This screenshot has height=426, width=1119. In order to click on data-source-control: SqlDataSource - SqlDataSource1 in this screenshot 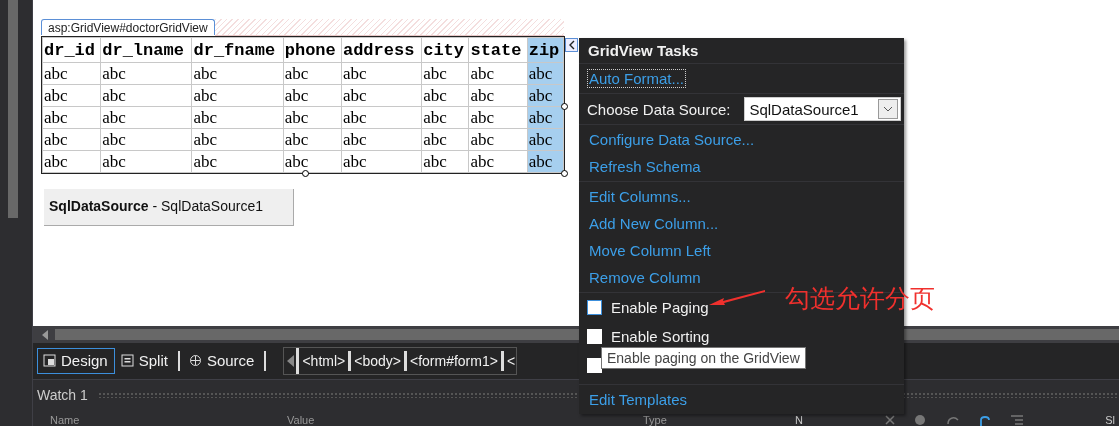, I will do `click(169, 207)`.